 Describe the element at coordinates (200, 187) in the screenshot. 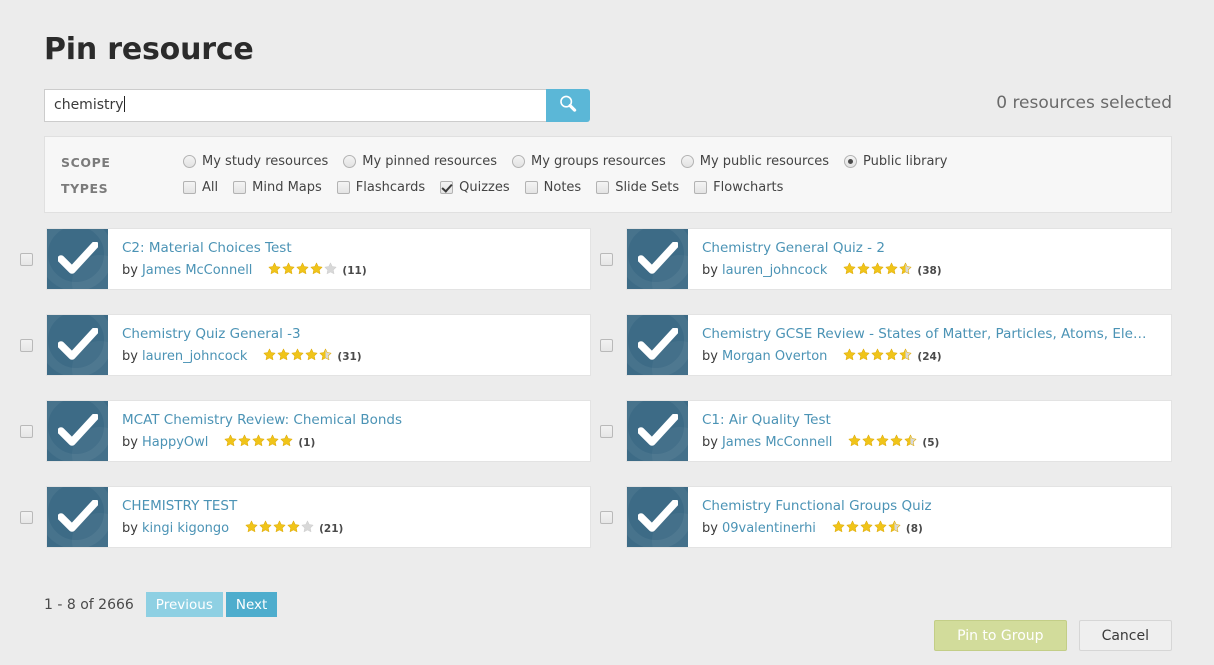

I see `type-option-all: All` at that location.